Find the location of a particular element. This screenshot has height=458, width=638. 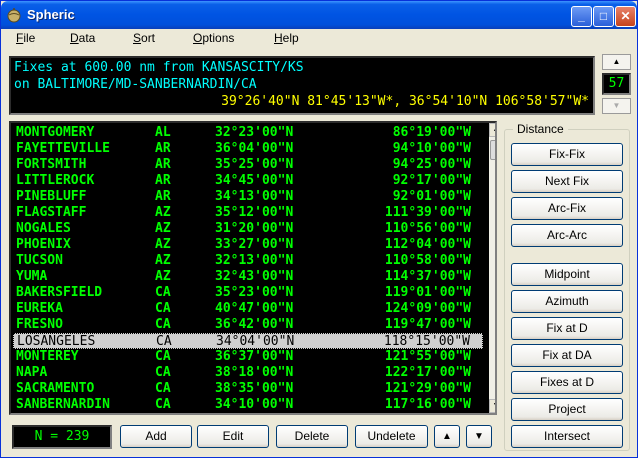

fix-latitude: 35°12'00"N is located at coordinates (254, 212).